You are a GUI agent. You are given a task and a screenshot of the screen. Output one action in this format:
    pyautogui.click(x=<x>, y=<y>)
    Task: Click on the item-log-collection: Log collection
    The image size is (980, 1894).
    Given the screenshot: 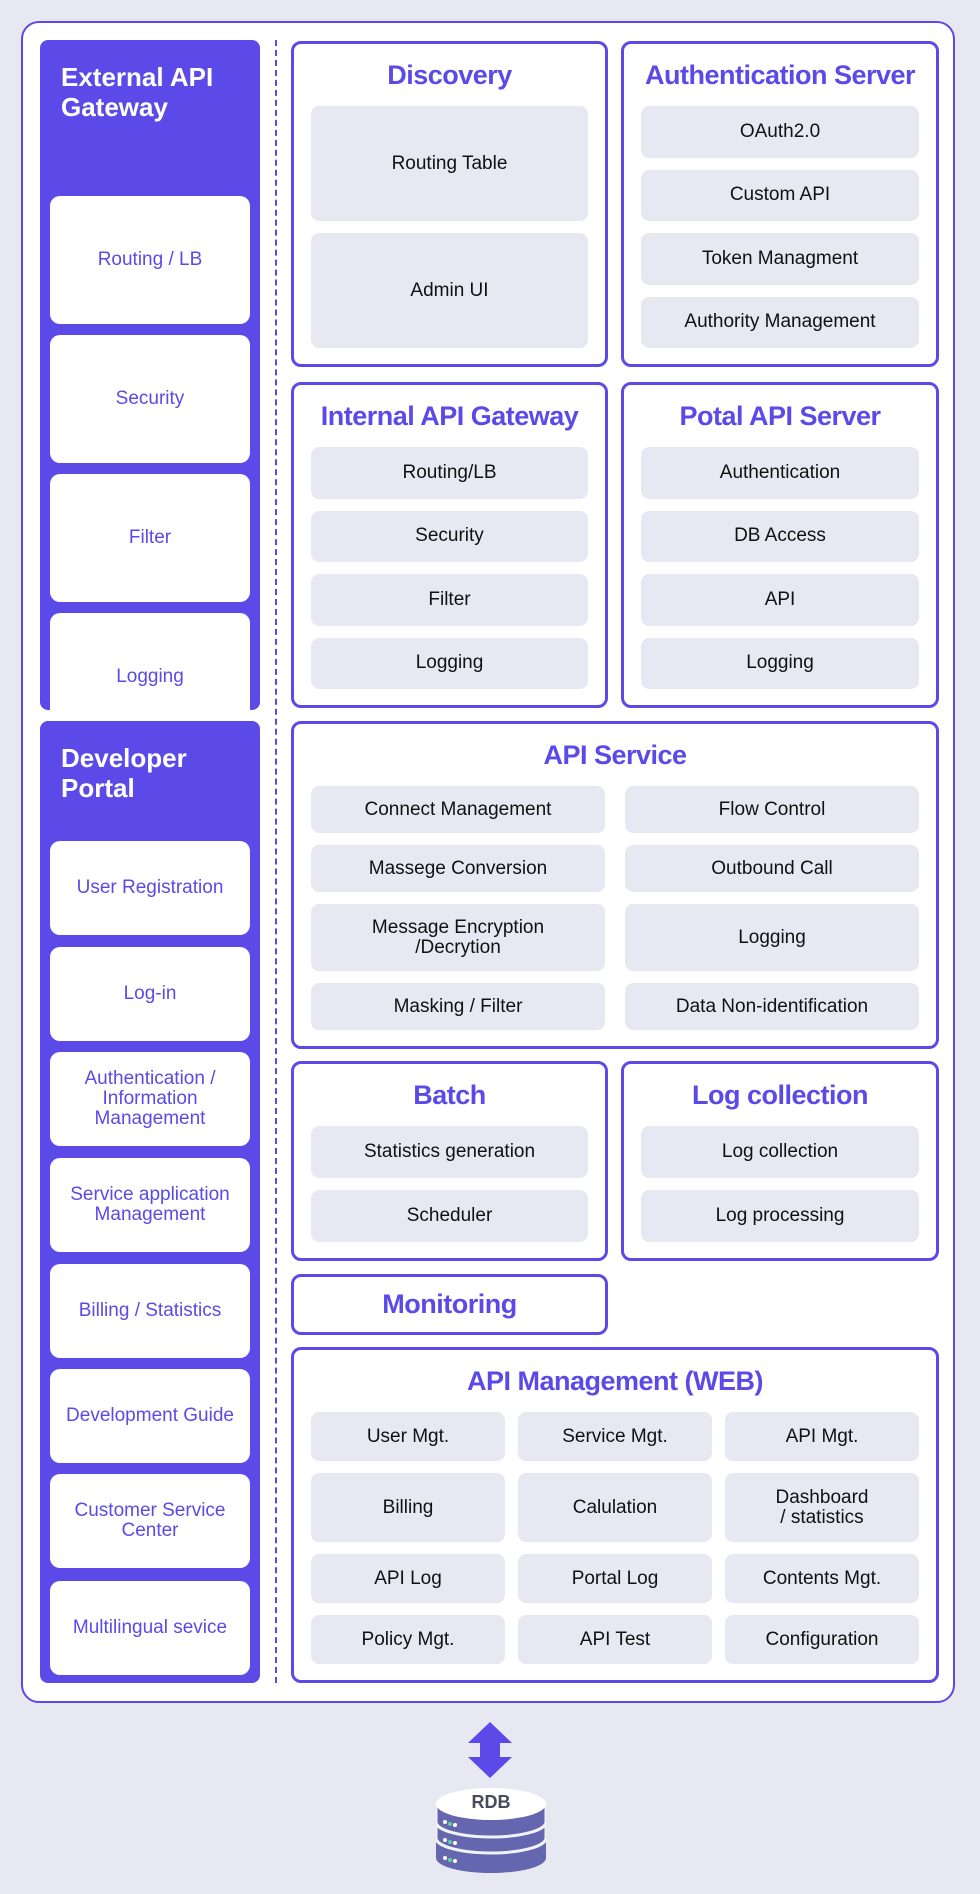 What is the action you would take?
    pyautogui.click(x=780, y=1152)
    